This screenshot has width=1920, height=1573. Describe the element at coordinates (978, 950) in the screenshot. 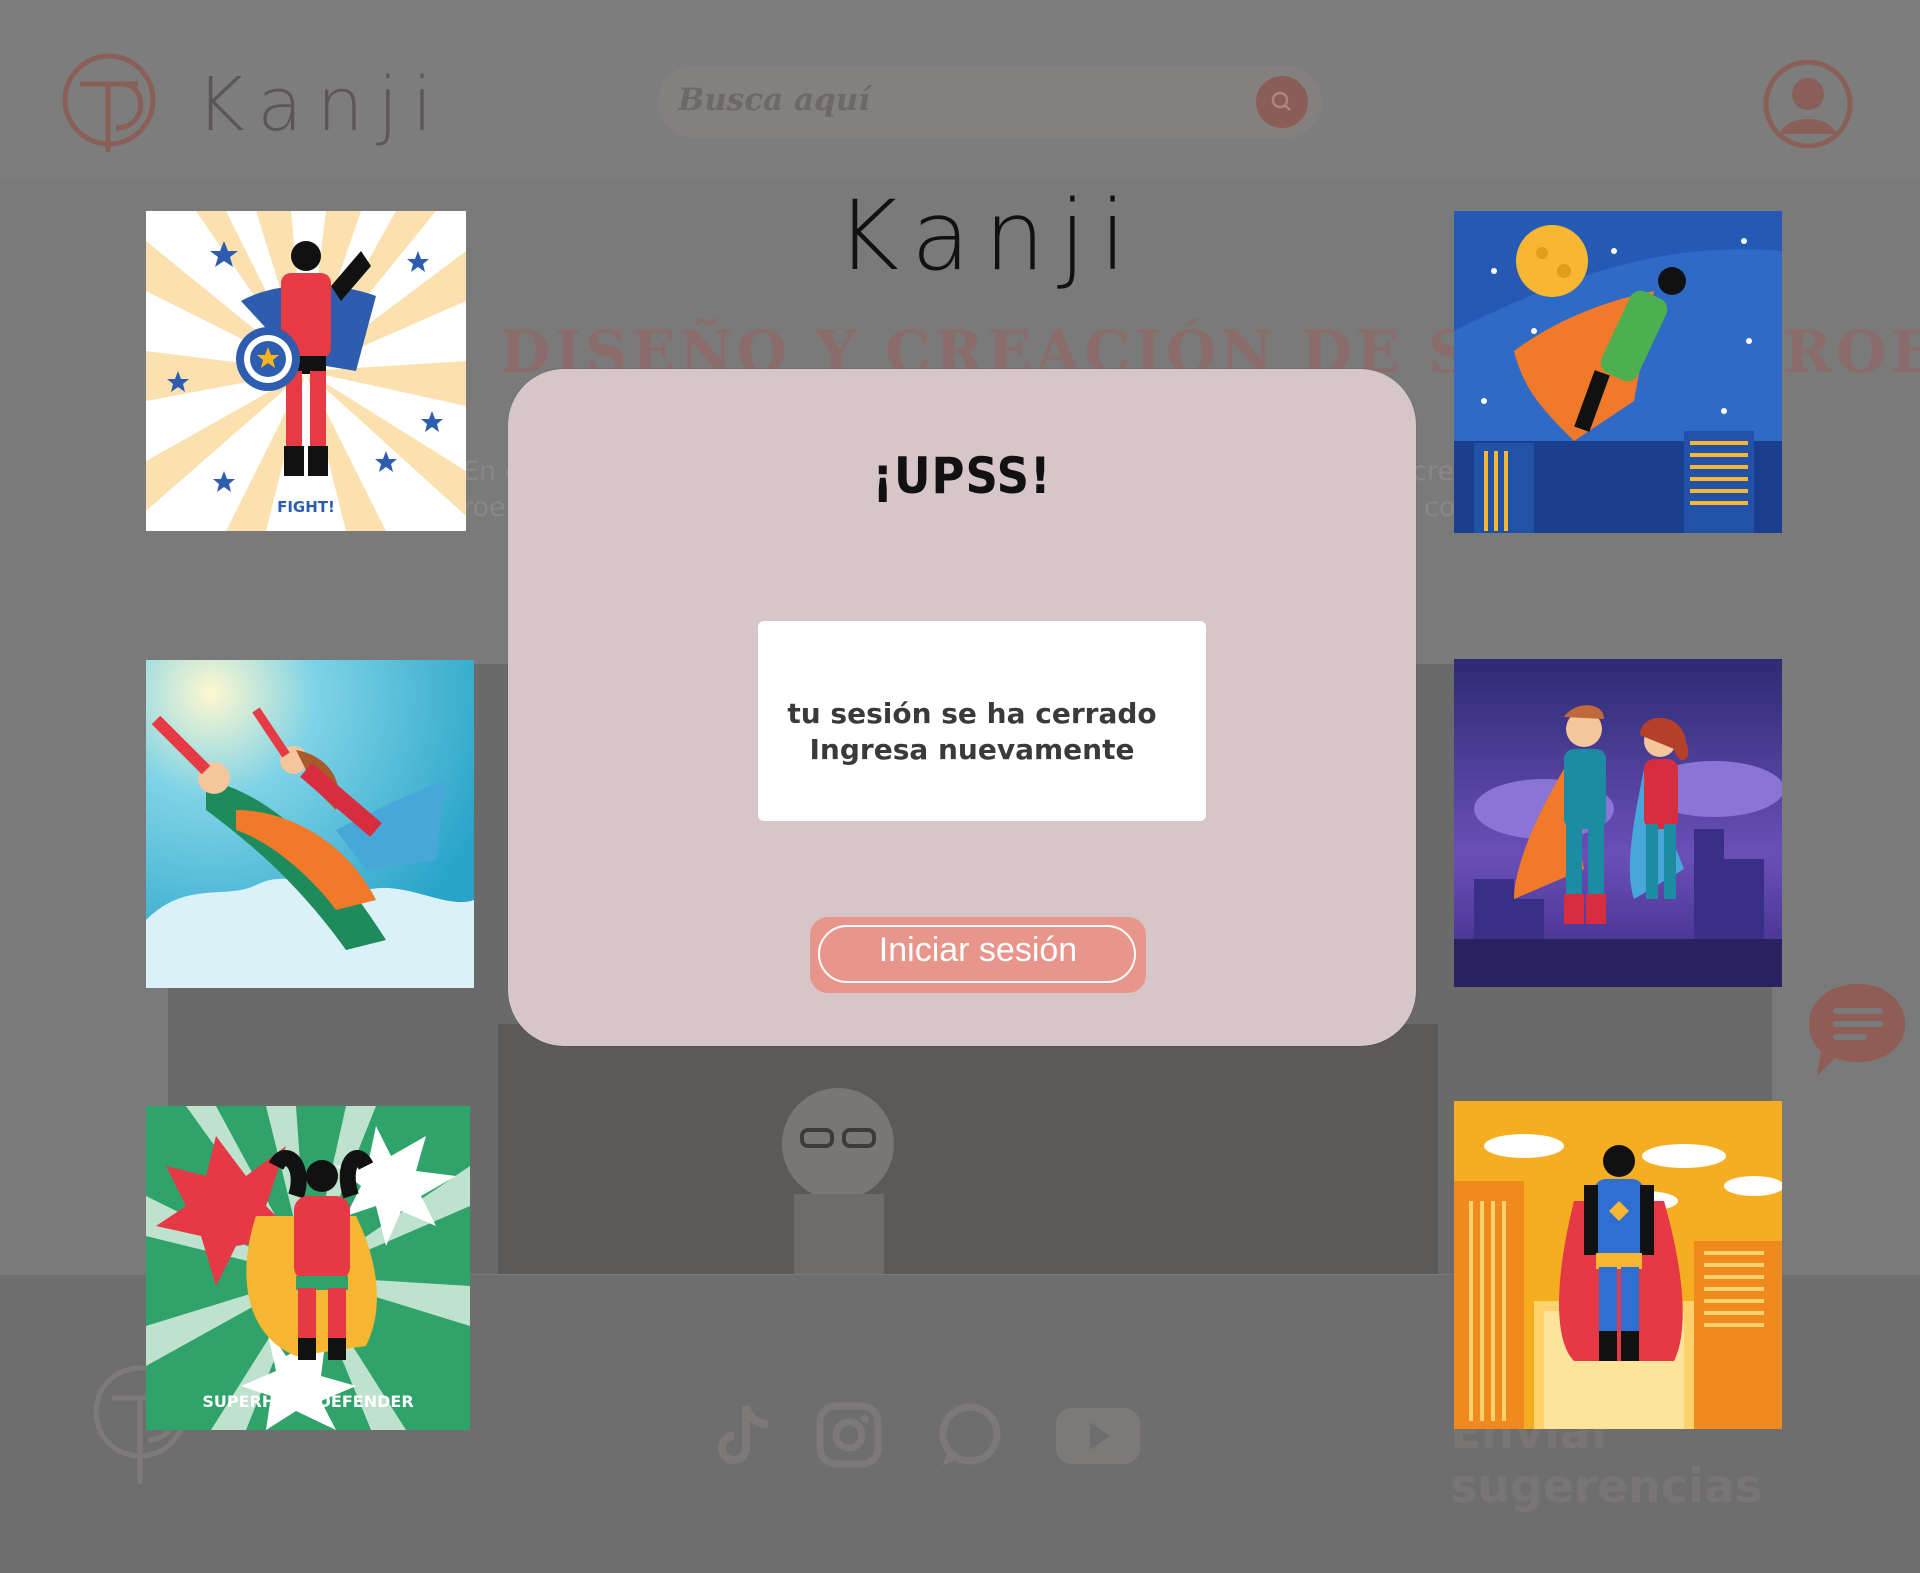

I see `login-button-label: Iniciar sesión` at that location.